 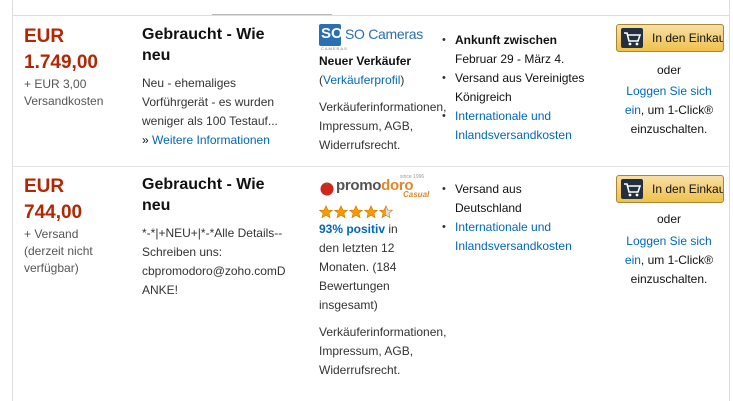 I want to click on more-info: » Weitere Informationen, so click(x=226, y=140).